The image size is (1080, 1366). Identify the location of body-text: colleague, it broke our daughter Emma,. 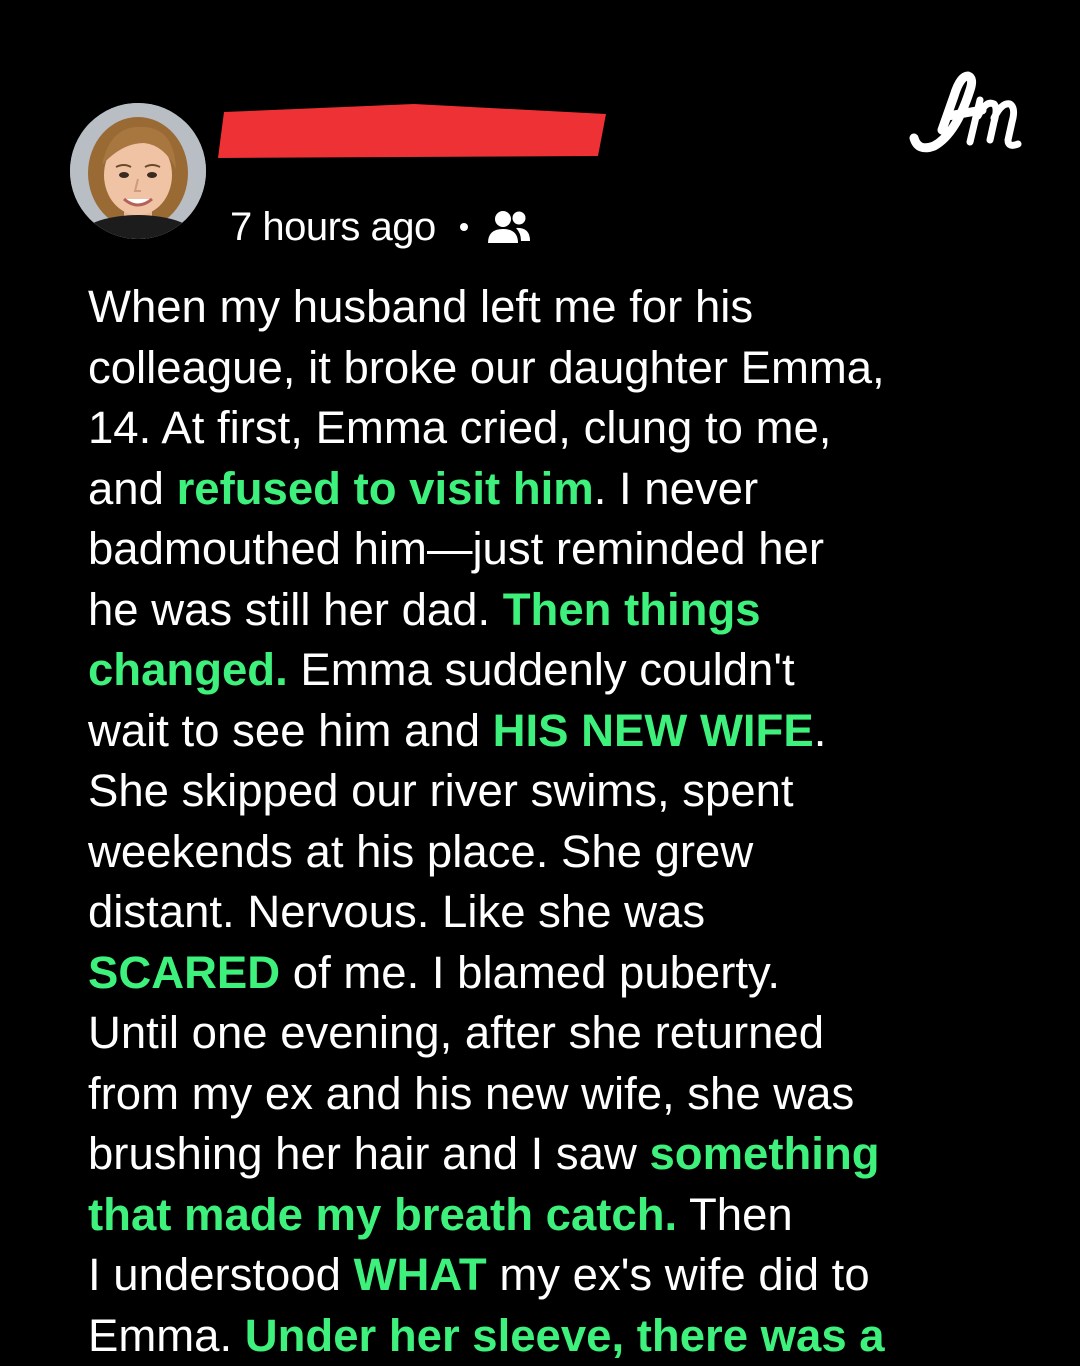
(486, 367).